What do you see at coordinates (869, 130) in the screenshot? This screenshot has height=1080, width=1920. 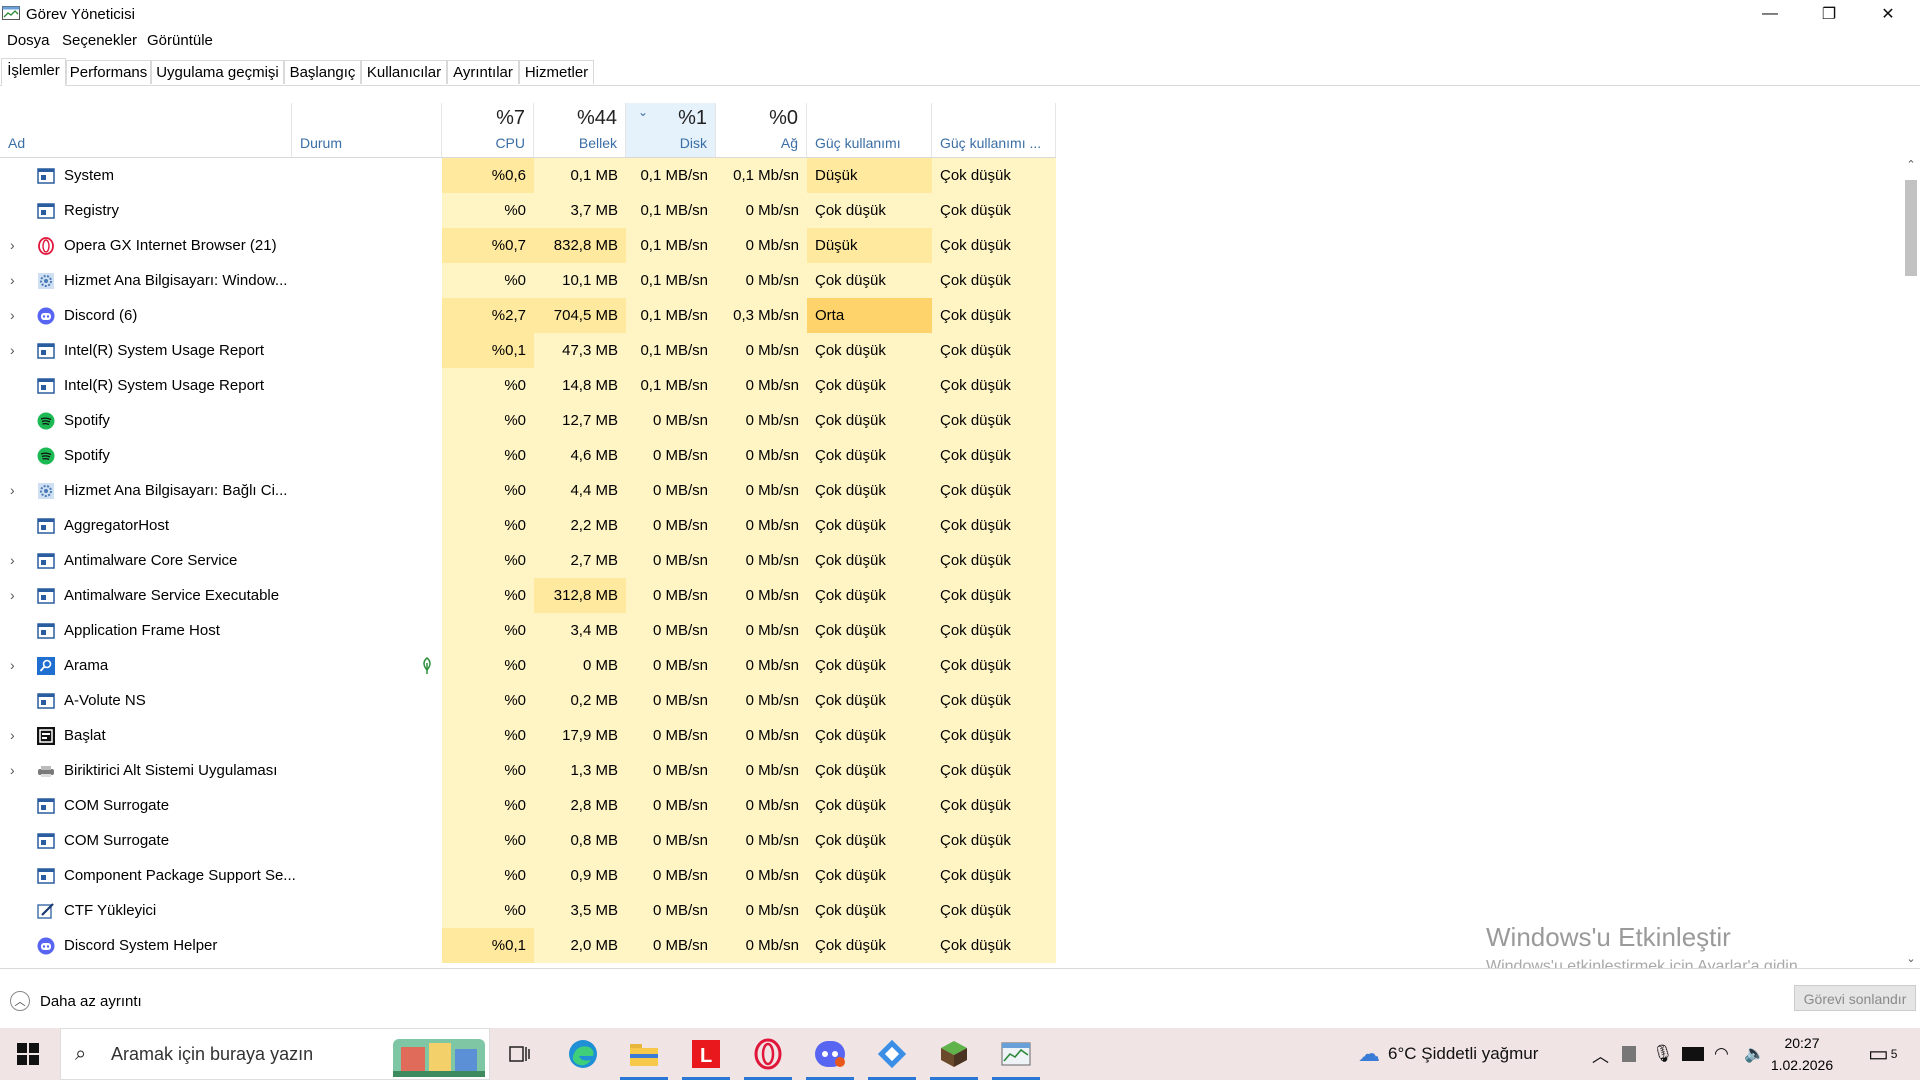 I see `column-header-power: Güç kullanımı` at bounding box center [869, 130].